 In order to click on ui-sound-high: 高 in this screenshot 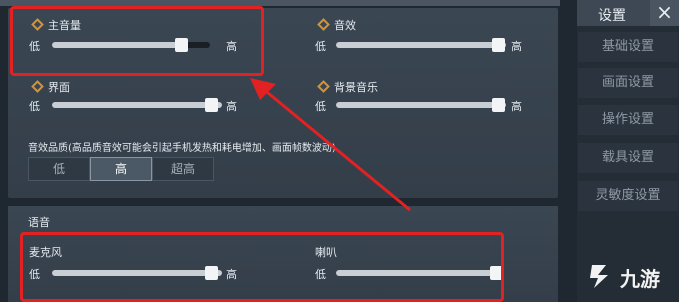, I will do `click(231, 106)`.